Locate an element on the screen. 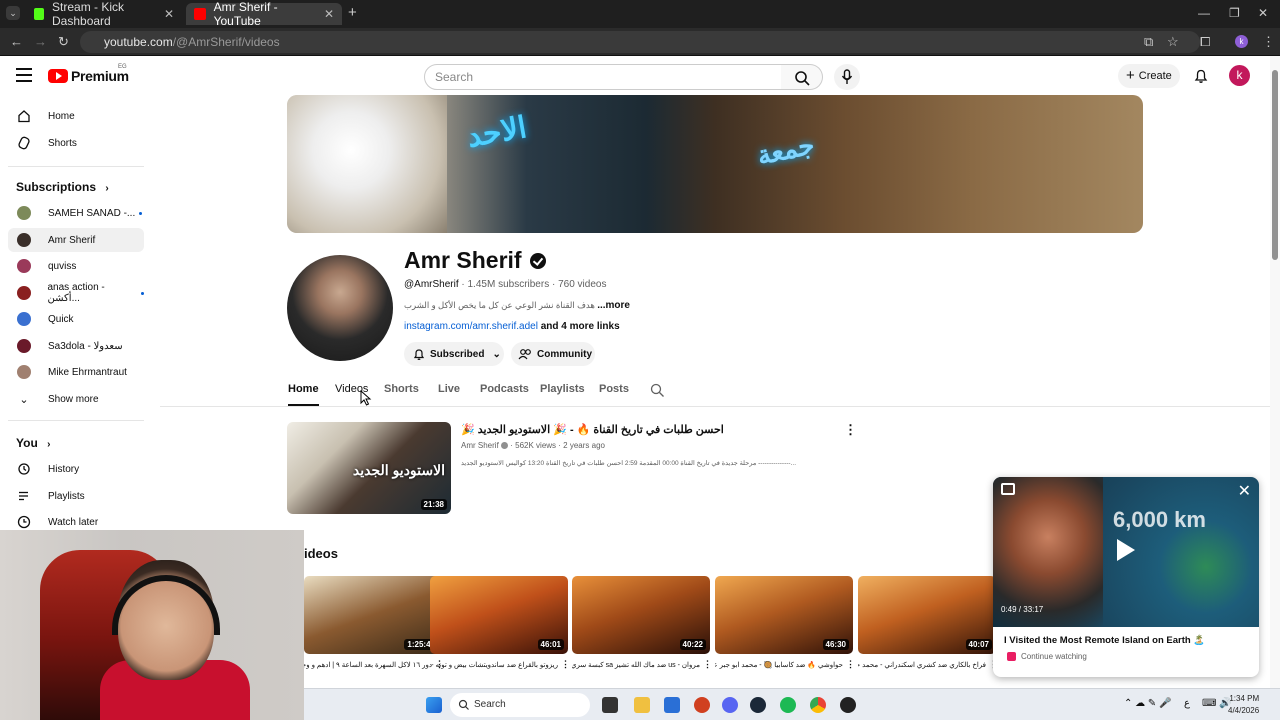  sidebar-item-shorts: Shorts is located at coordinates (76, 143).